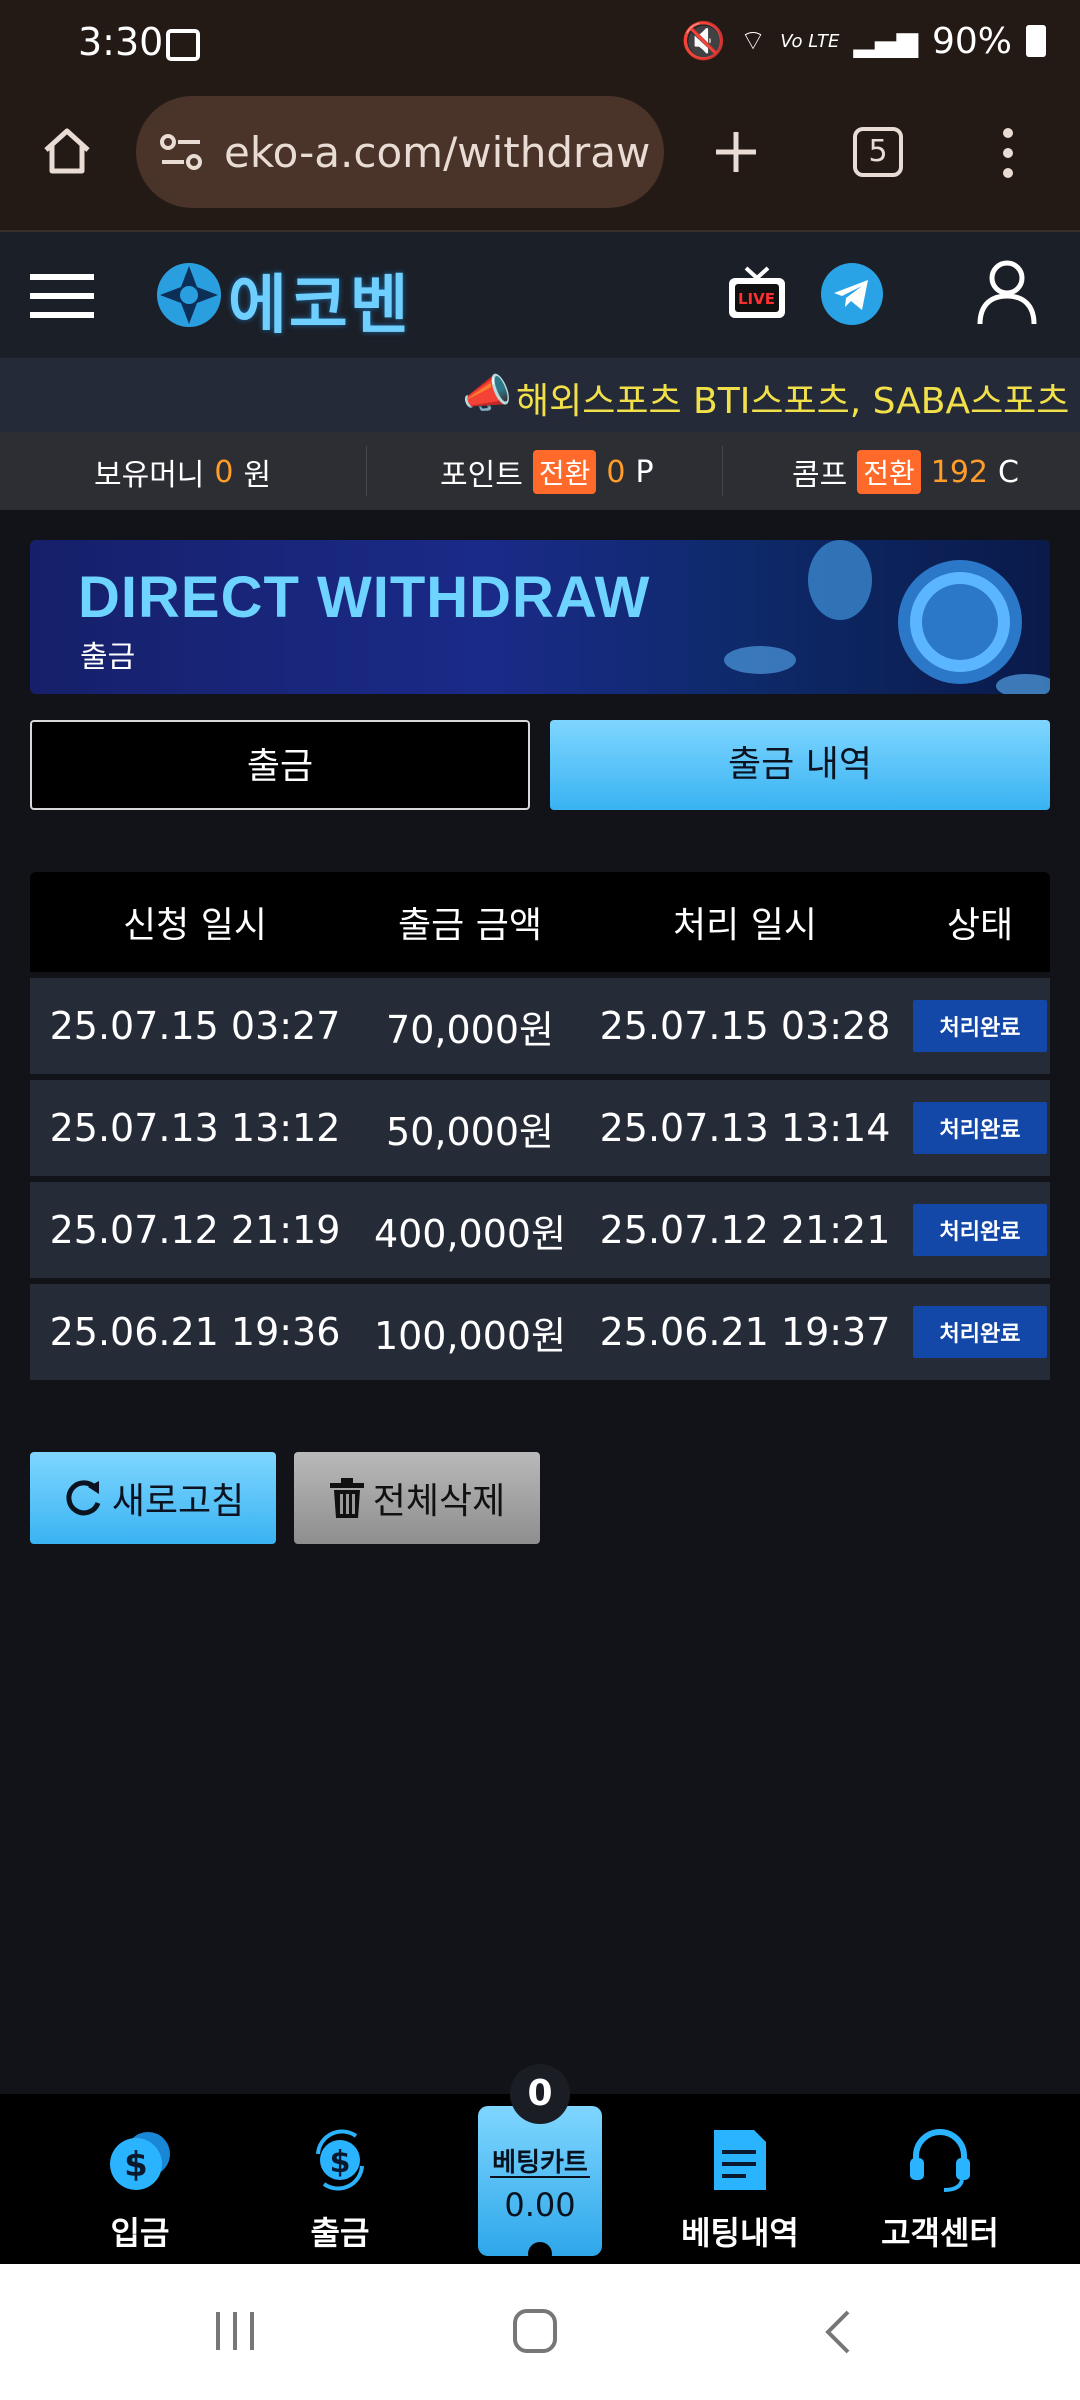  Describe the element at coordinates (195, 1332) in the screenshot. I see `requested-time: 25.06.21 19:36` at that location.